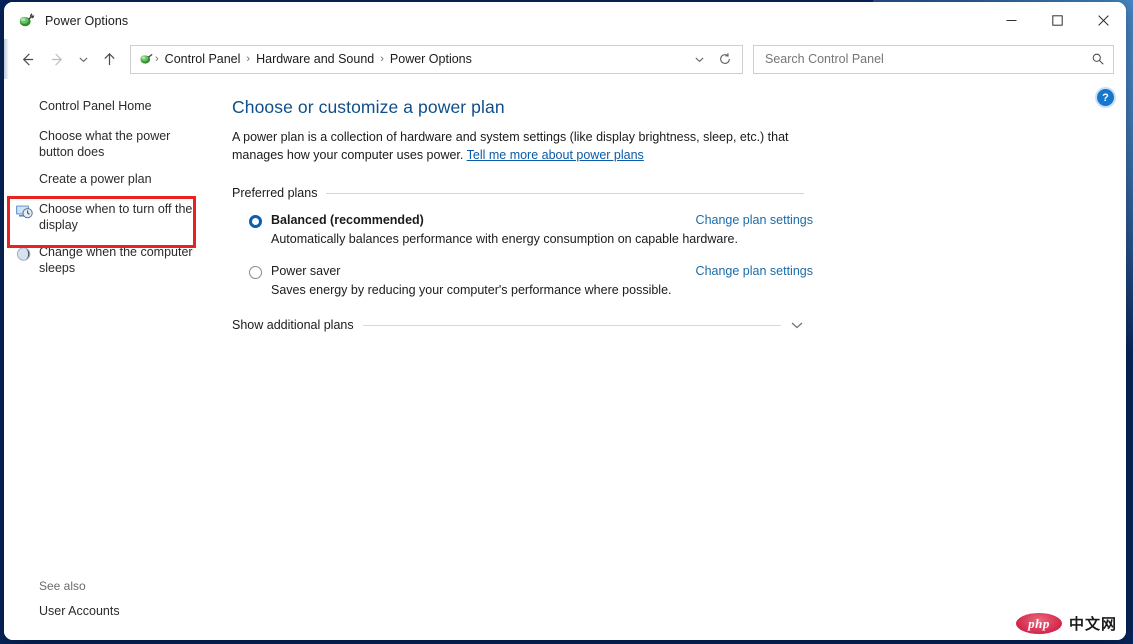 Image resolution: width=1133 pixels, height=644 pixels. I want to click on close-button, so click(1103, 20).